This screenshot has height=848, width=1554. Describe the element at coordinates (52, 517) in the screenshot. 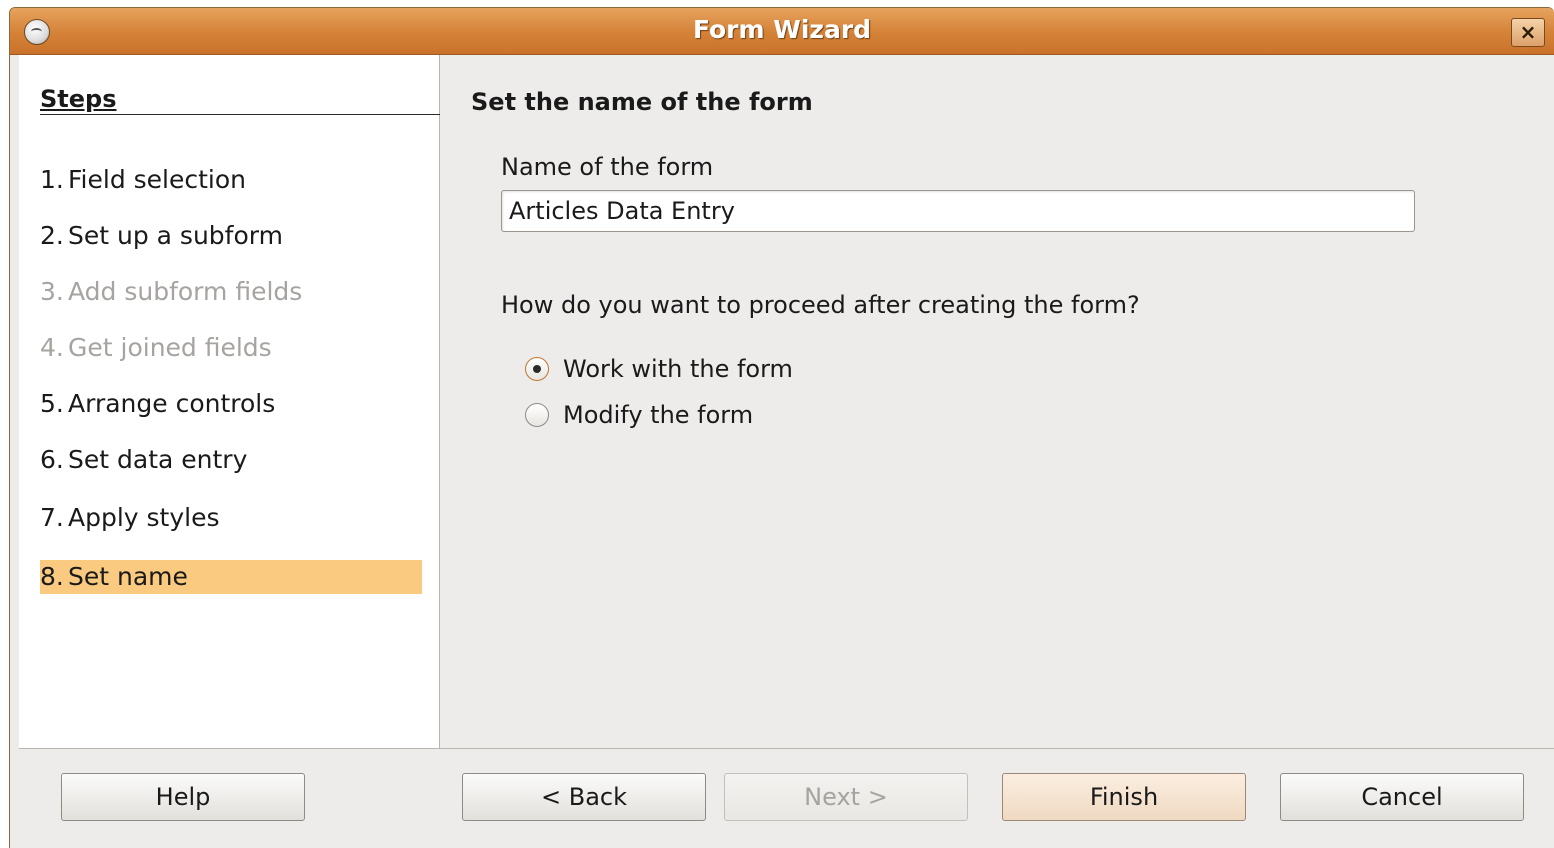

I see `step-number: 7.` at that location.